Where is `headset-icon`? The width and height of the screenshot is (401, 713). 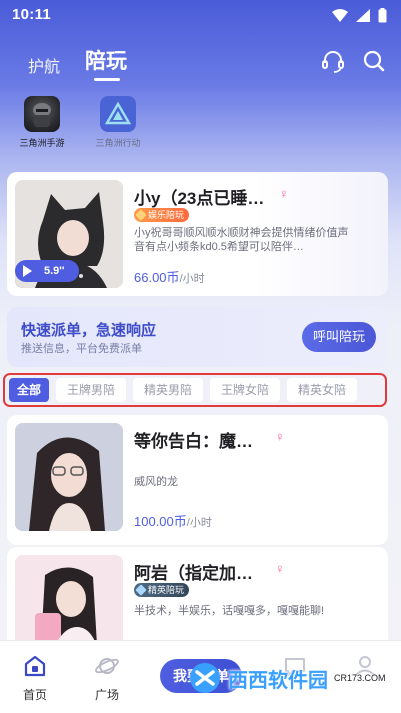 headset-icon is located at coordinates (333, 61).